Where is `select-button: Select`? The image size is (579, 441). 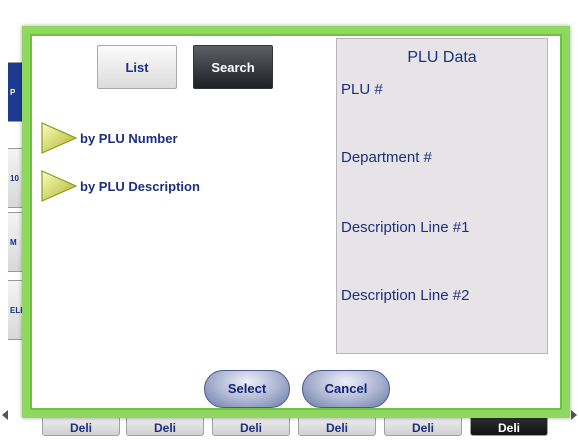 select-button: Select is located at coordinates (247, 389).